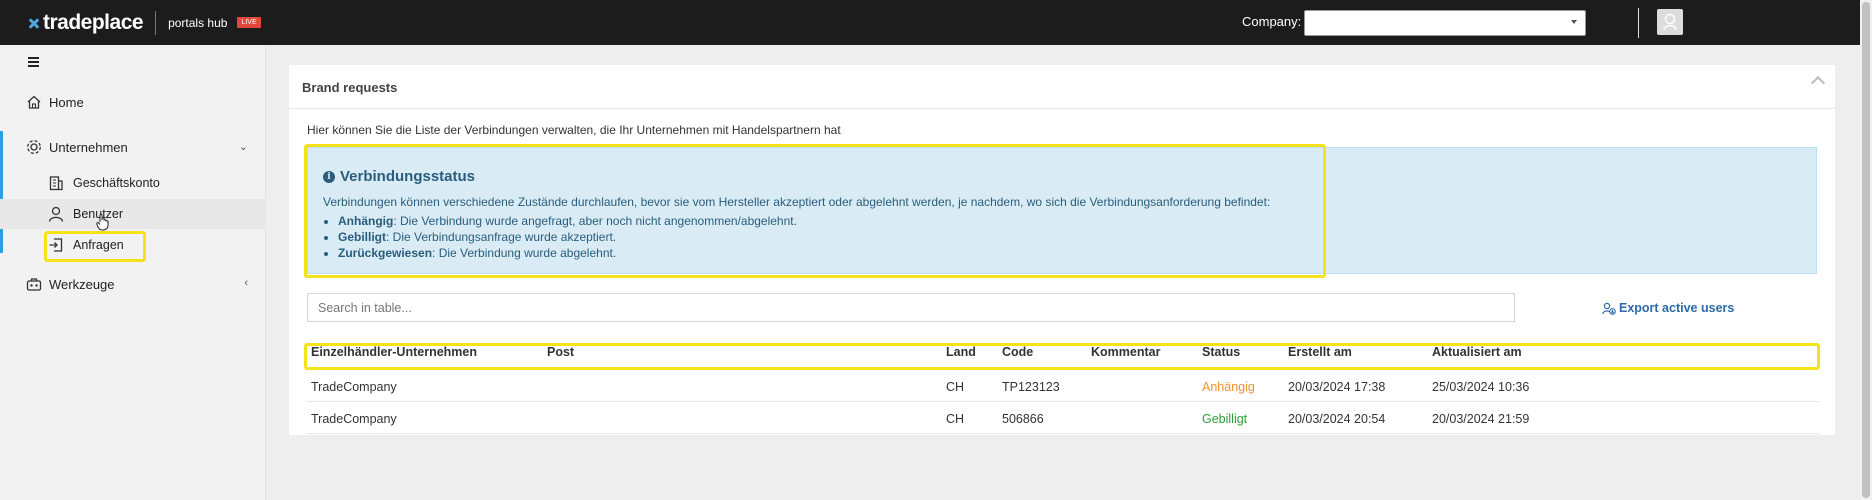  What do you see at coordinates (66, 102) in the screenshot?
I see `sidebar-item-label: Home` at bounding box center [66, 102].